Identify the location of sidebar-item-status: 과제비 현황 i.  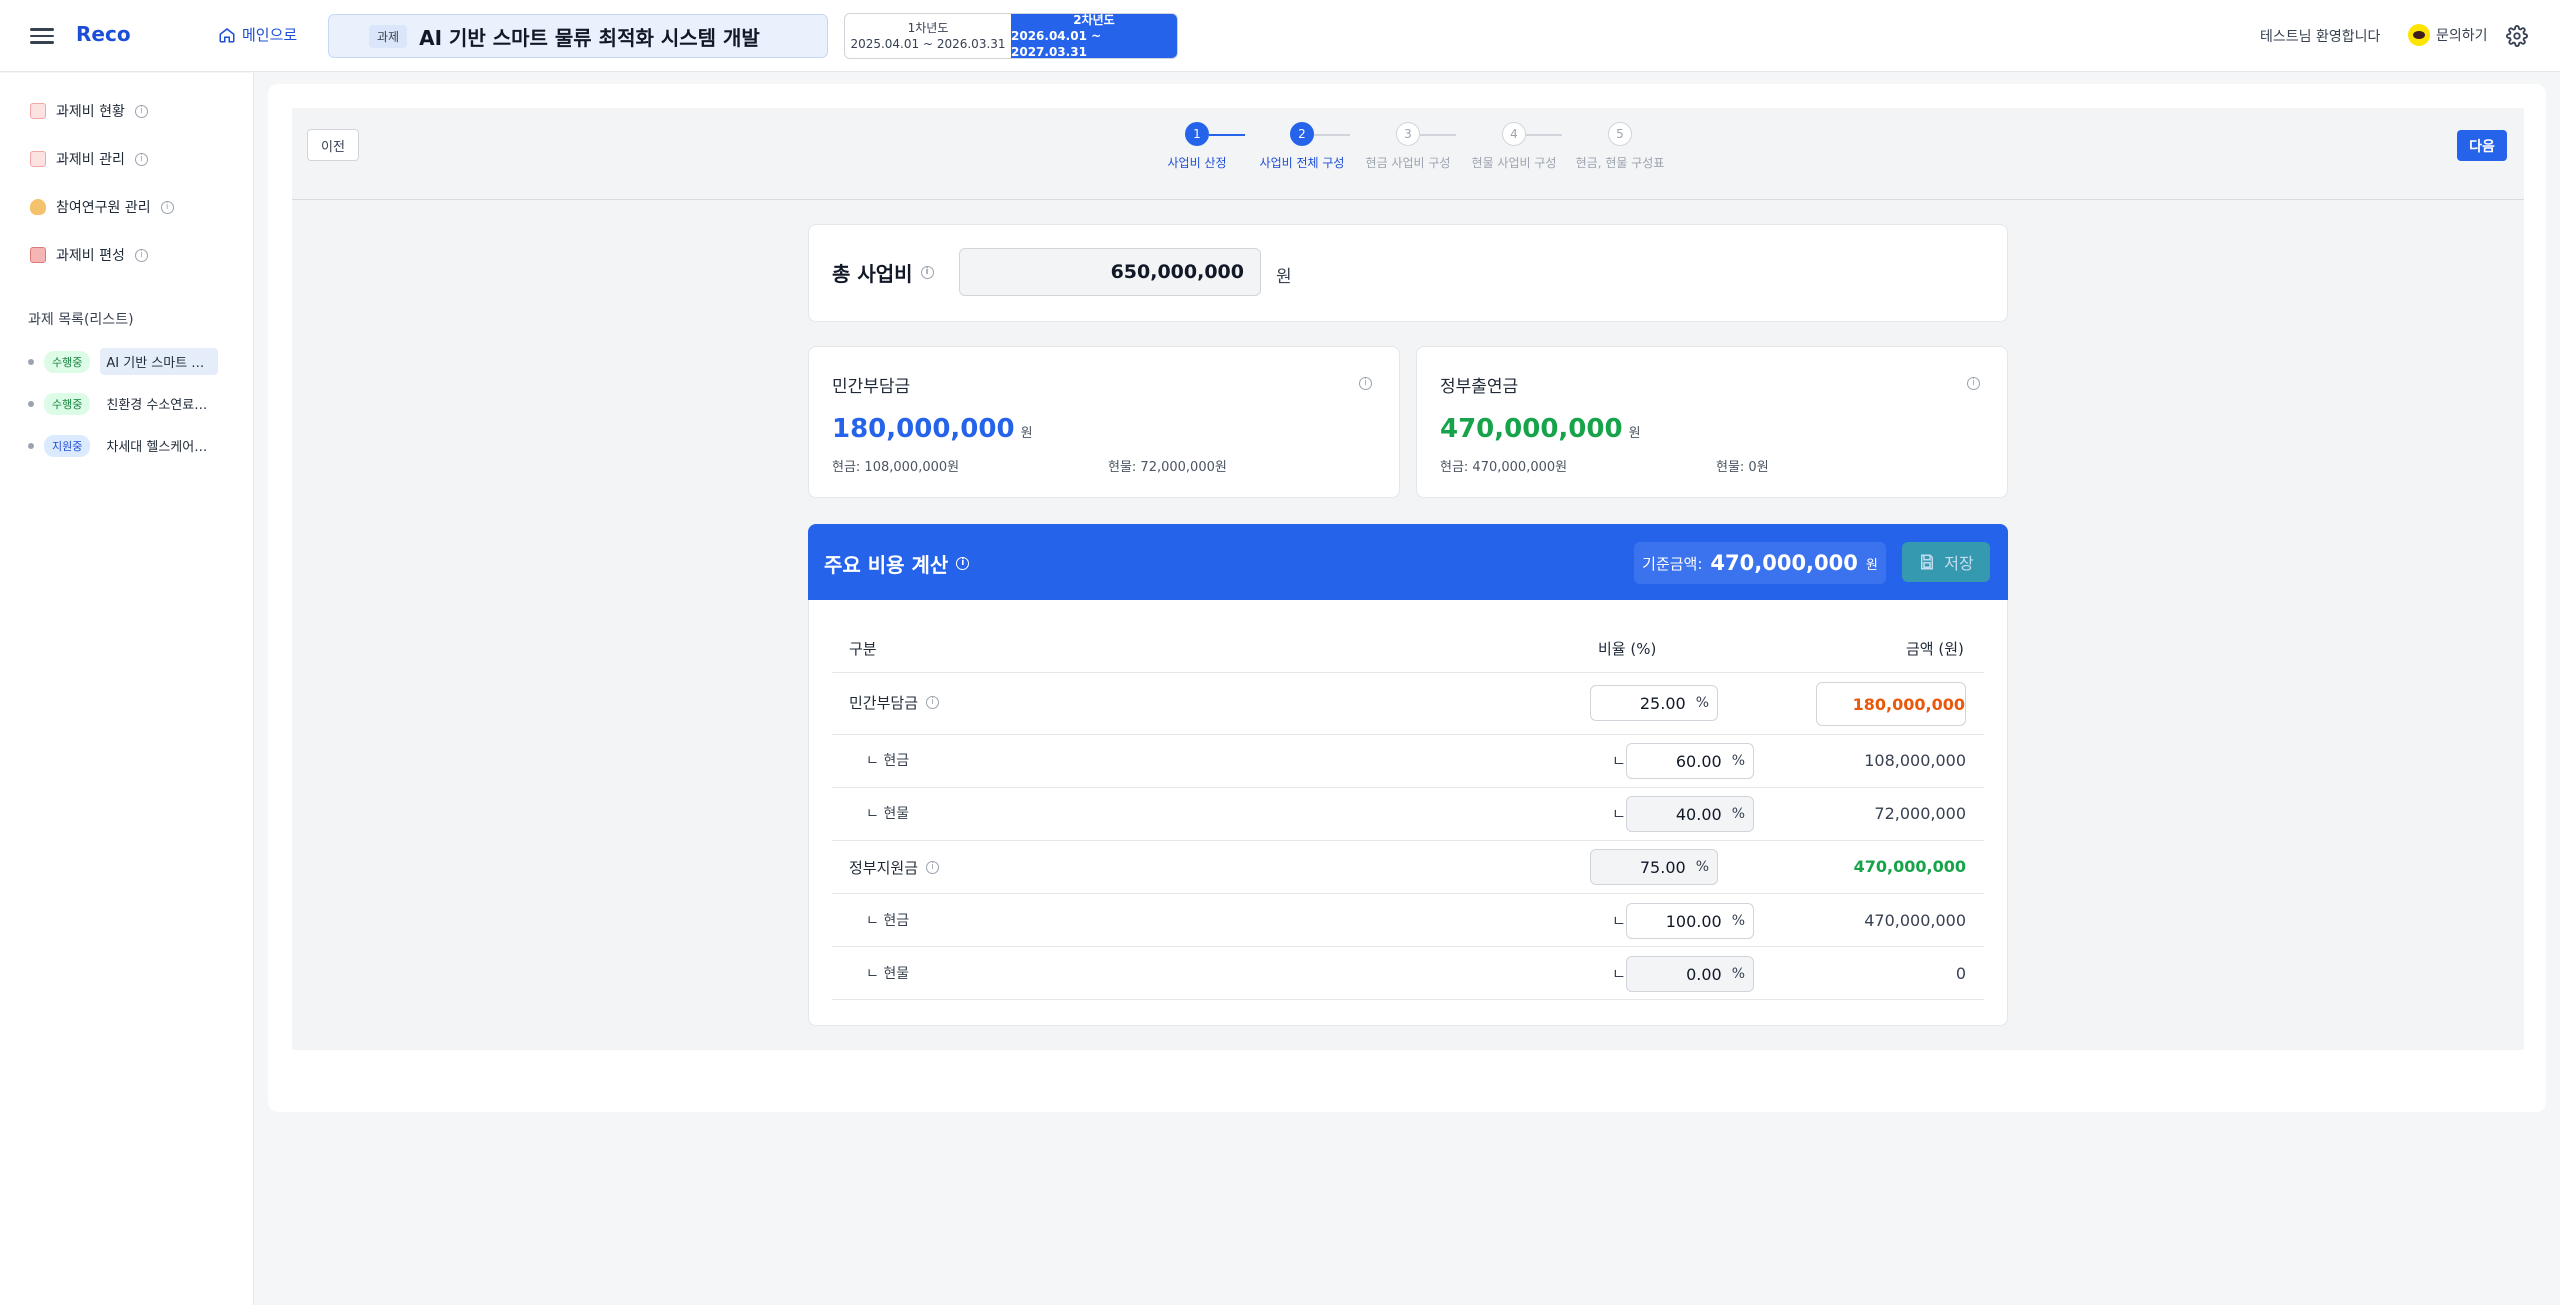
(89, 111).